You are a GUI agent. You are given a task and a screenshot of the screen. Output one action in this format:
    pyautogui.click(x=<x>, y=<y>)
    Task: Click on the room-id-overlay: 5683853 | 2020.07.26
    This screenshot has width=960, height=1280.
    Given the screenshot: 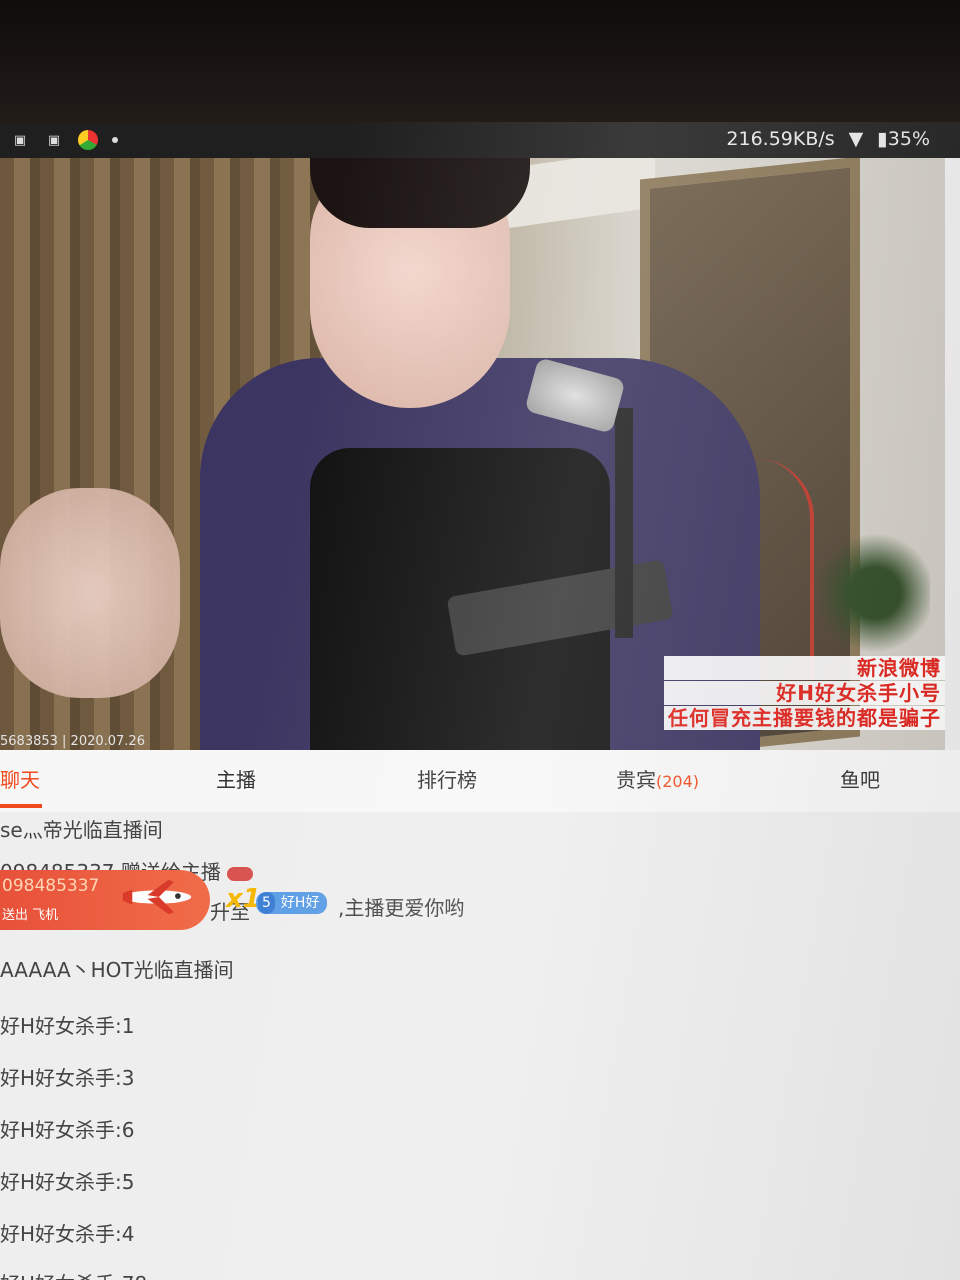 What is the action you would take?
    pyautogui.click(x=72, y=741)
    